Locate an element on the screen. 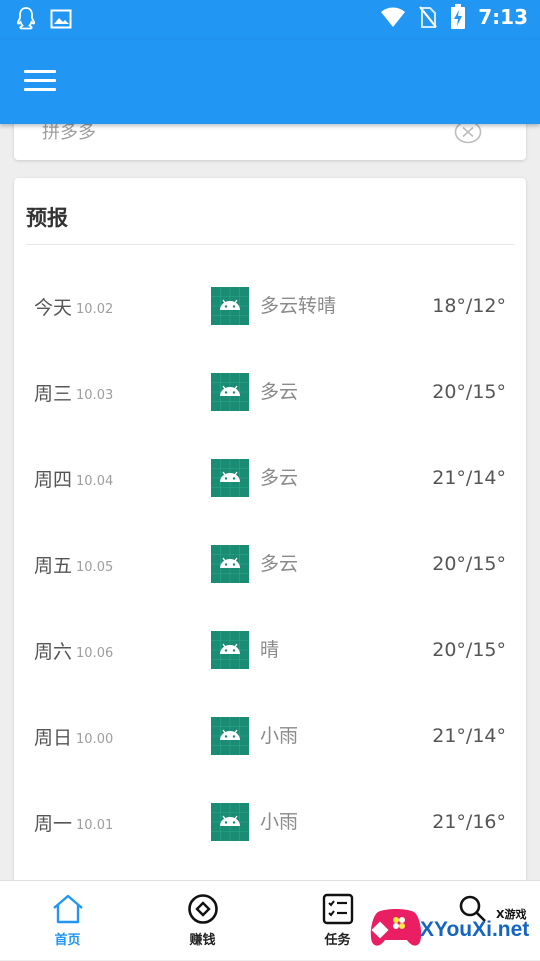 The image size is (540, 961). nav-home: 首页 is located at coordinates (67, 921).